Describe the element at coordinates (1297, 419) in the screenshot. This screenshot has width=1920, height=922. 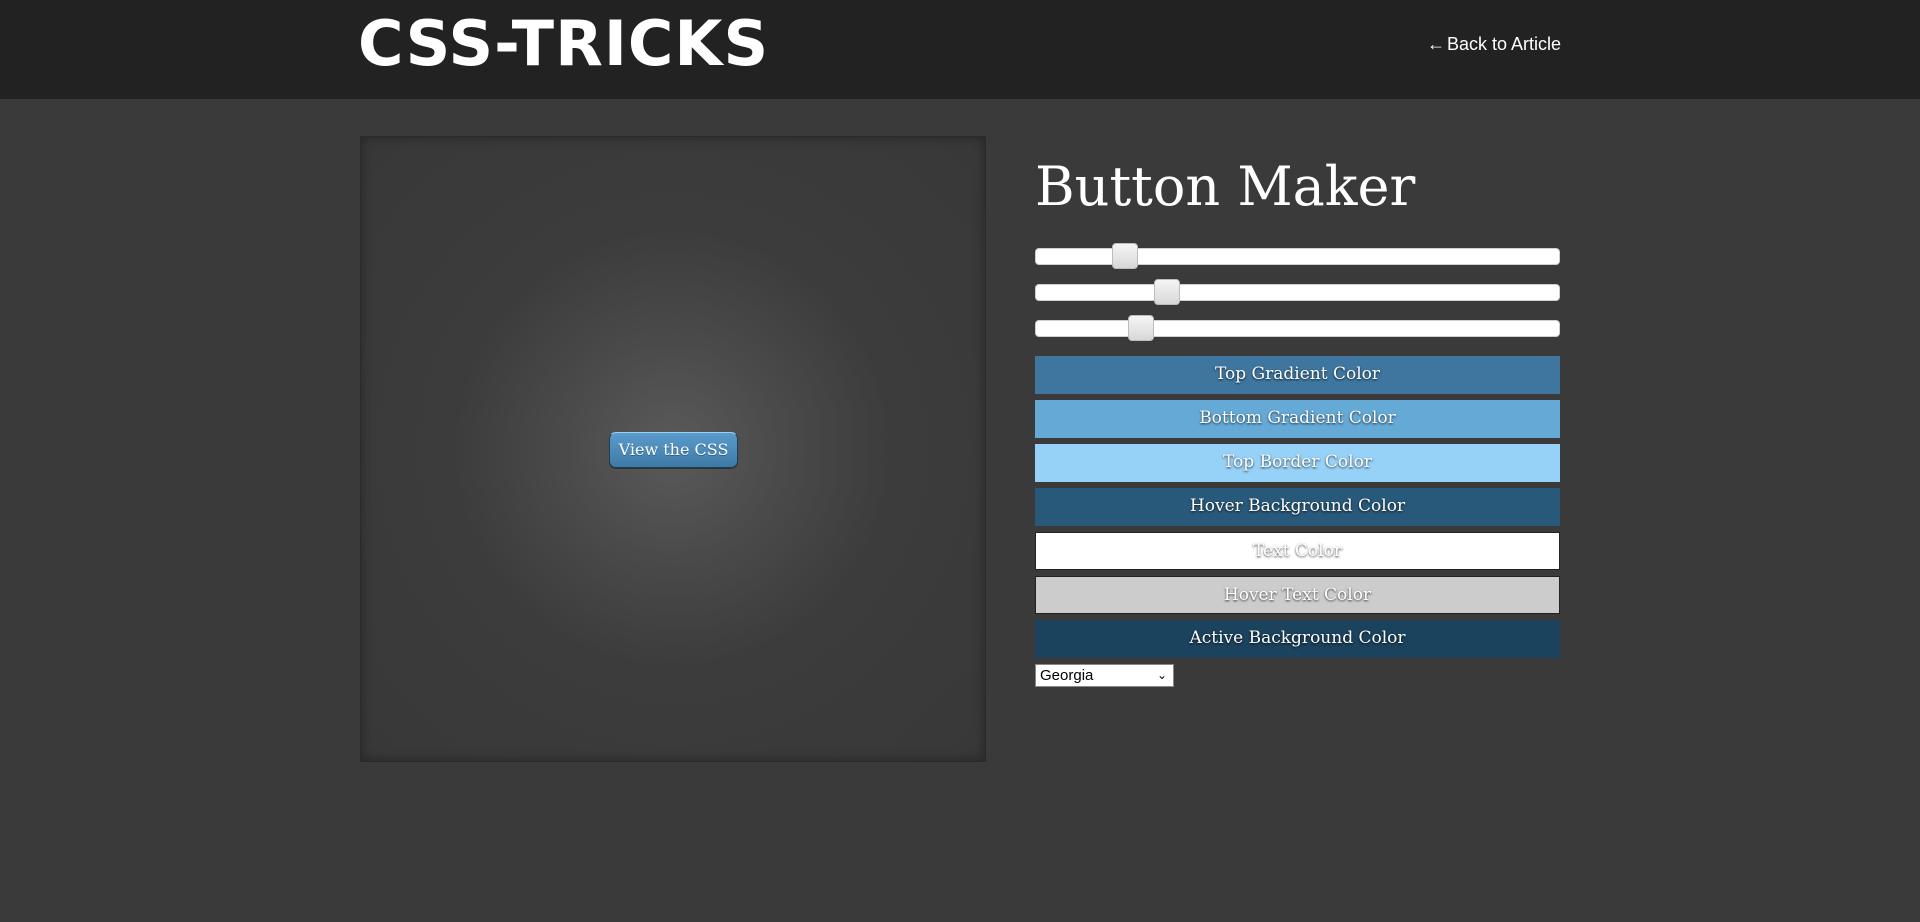
I see `bottom-gradient-color-button: Bottom Gradient Color` at that location.